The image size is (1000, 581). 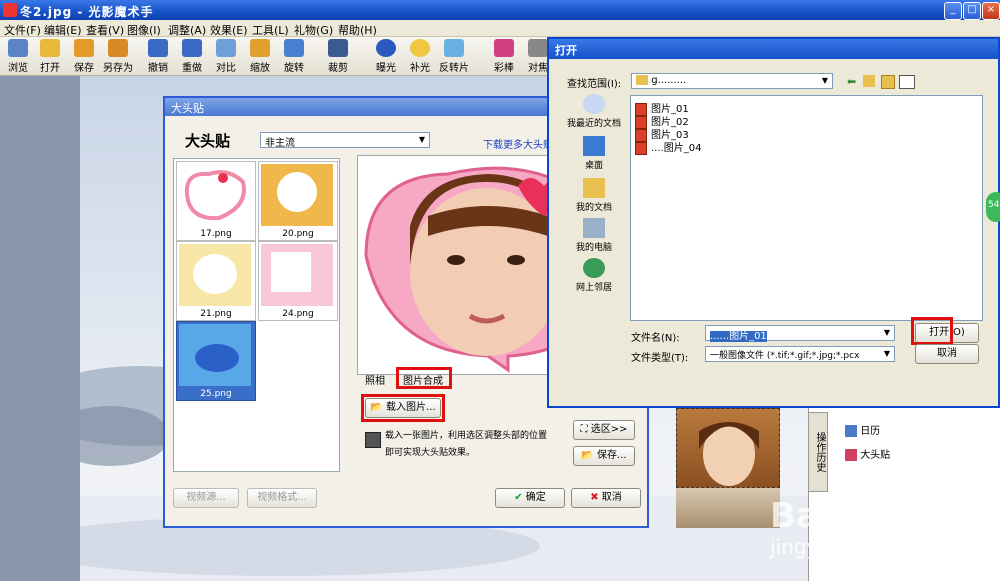 What do you see at coordinates (192, 57) in the screenshot?
I see `redo-button: 重做` at bounding box center [192, 57].